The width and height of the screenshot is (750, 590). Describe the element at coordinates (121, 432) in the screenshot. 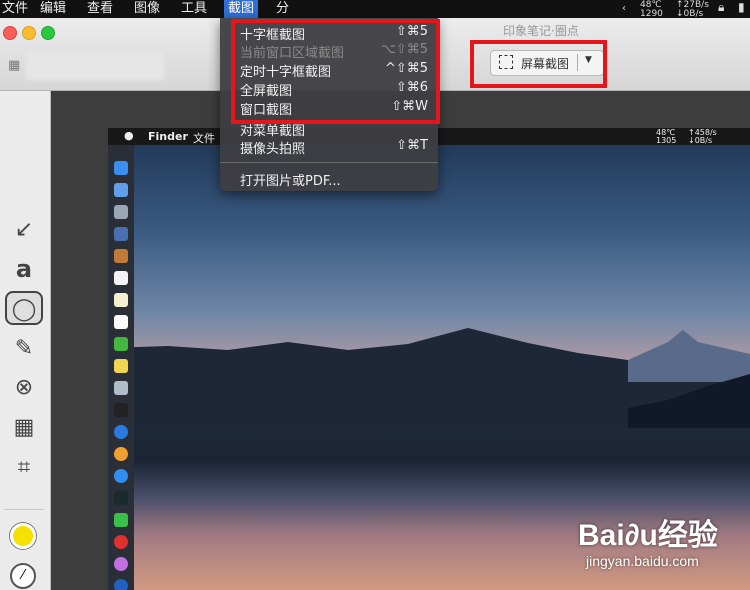

I see `qq-dock-icon` at that location.